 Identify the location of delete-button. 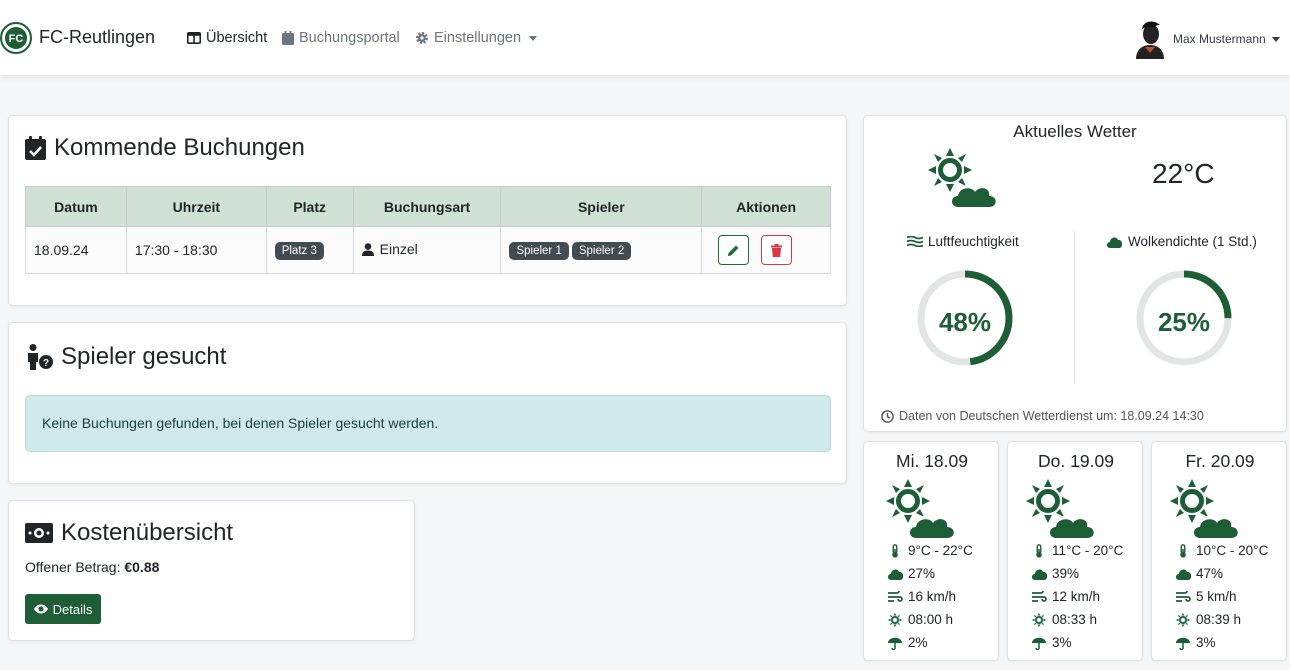
(777, 250).